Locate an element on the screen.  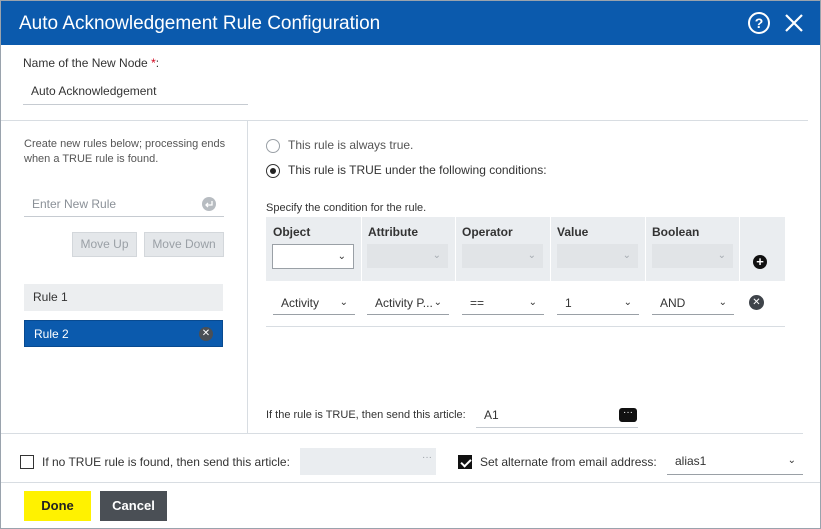
always-true-label: This rule is always true. is located at coordinates (351, 145).